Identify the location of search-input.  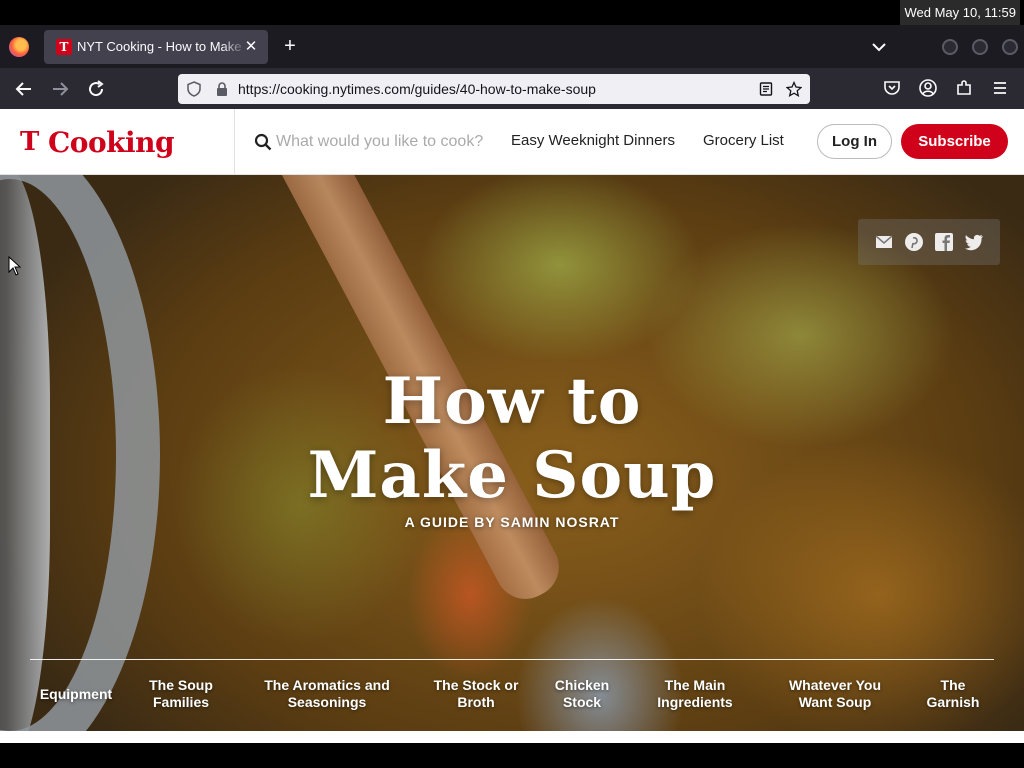
(389, 142).